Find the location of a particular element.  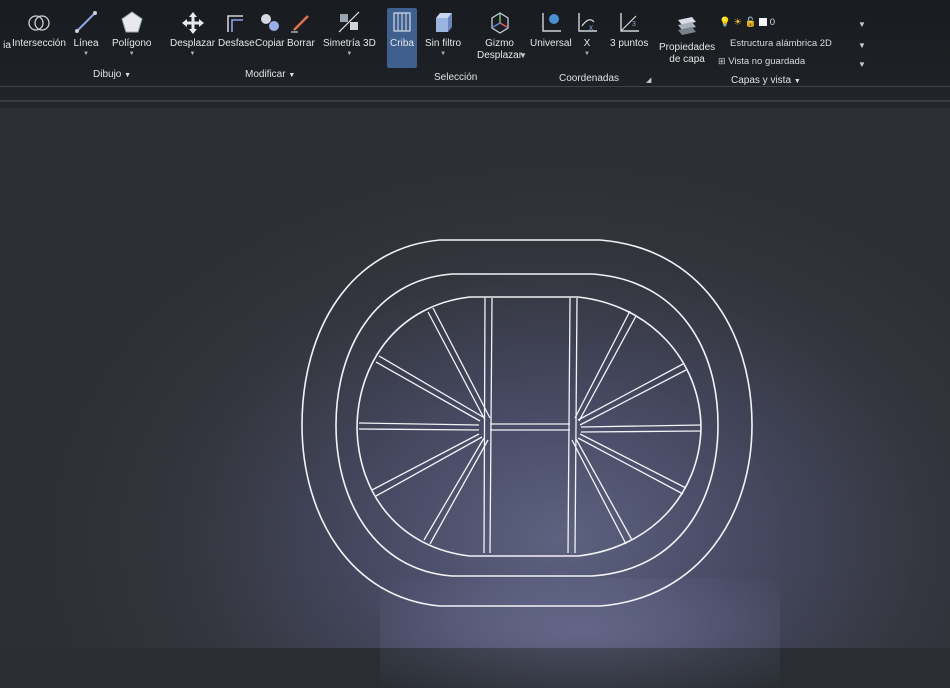

modificar-panel-label: Modificar is located at coordinates (265, 74).